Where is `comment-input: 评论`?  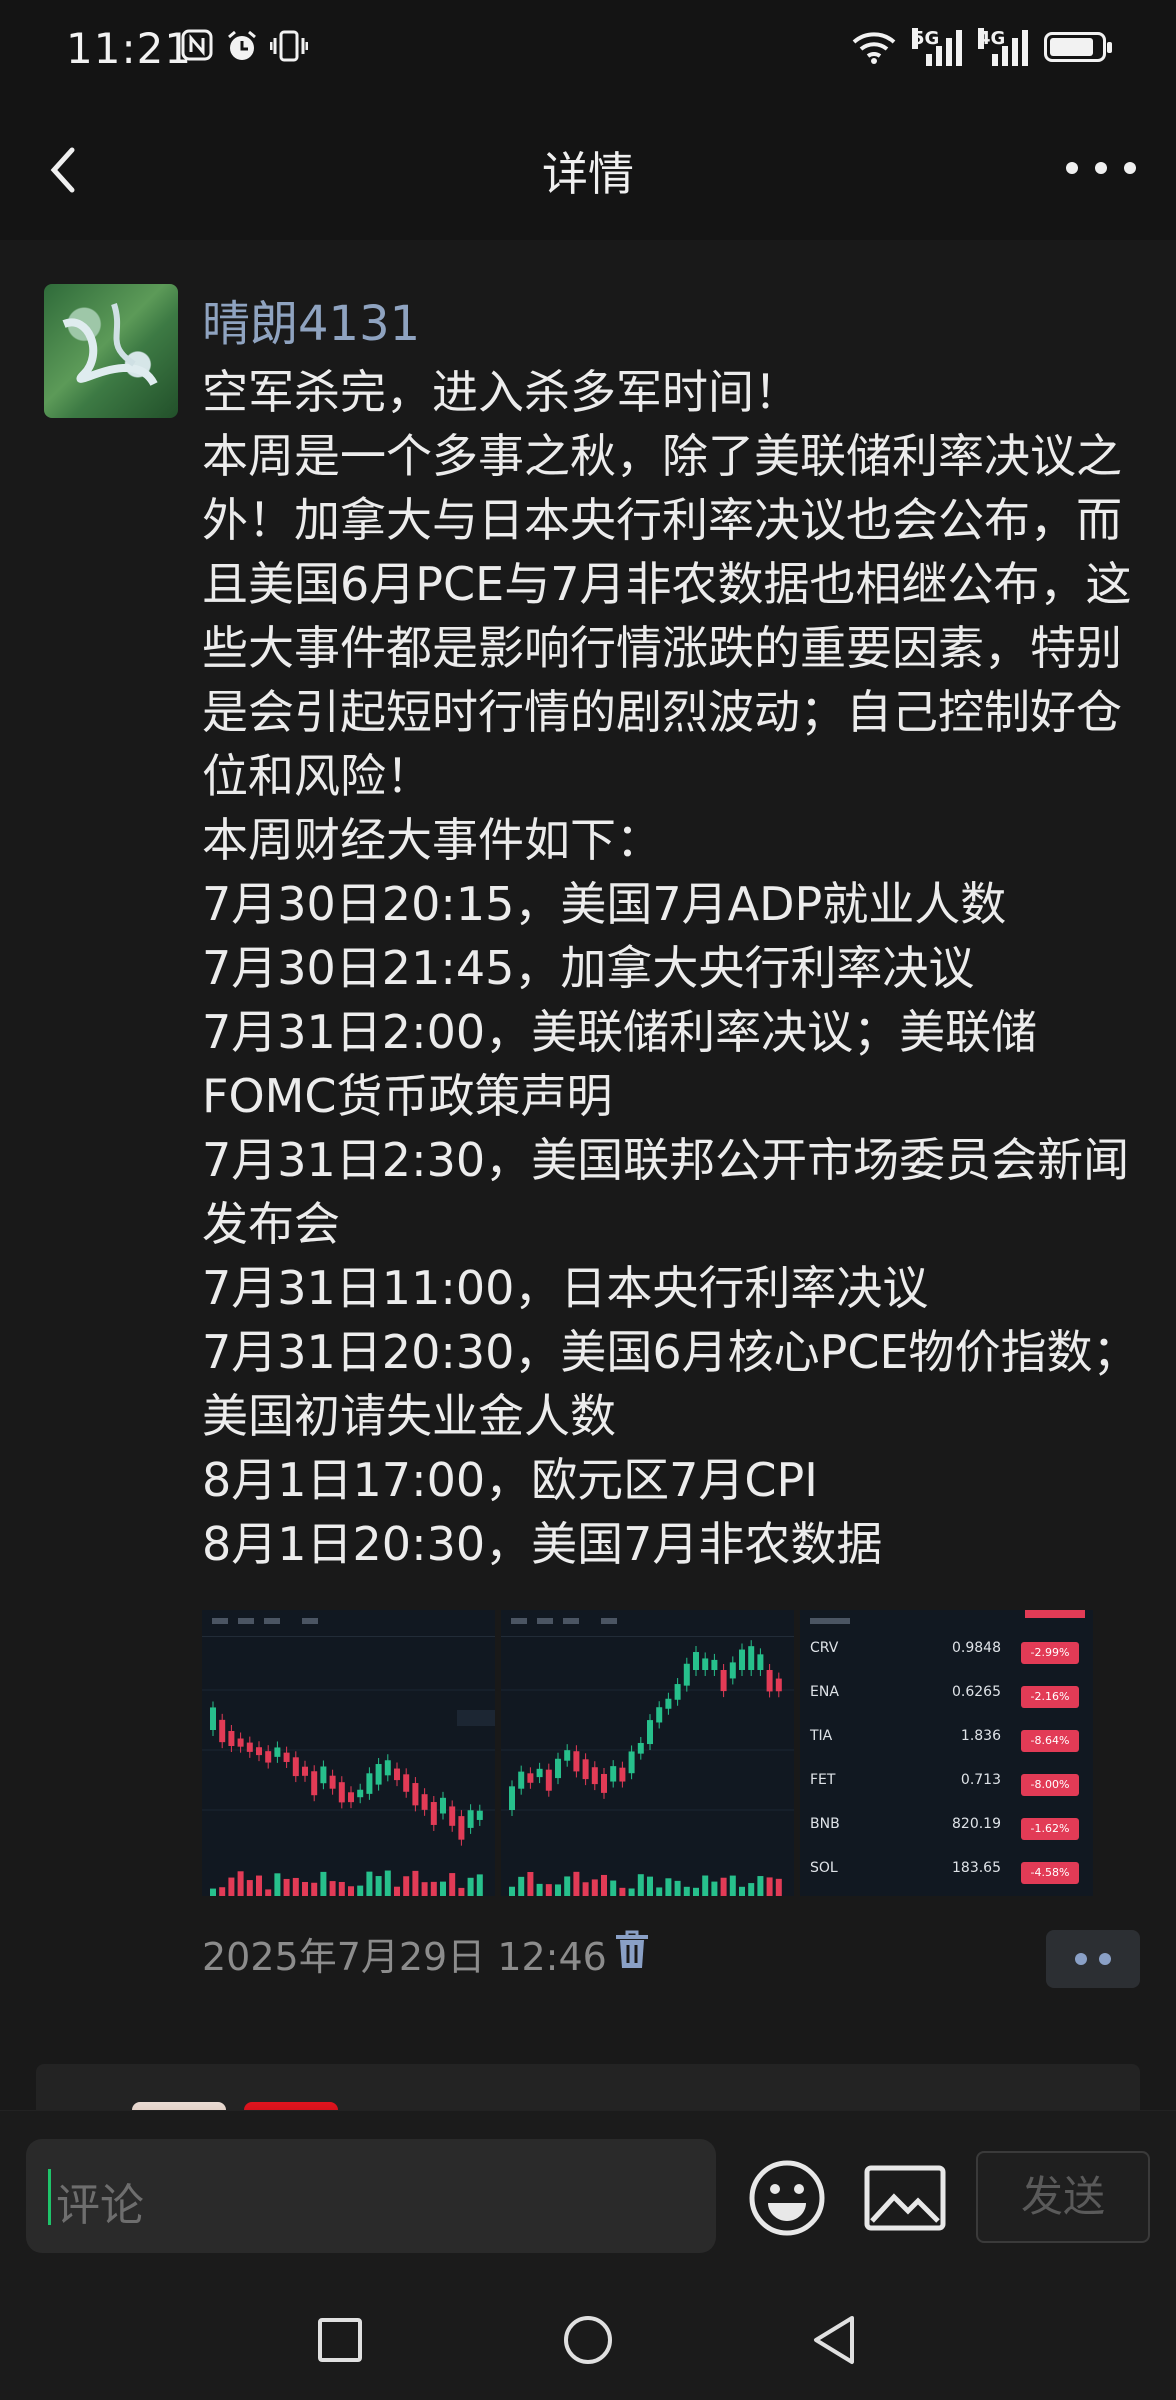
comment-input: 评论 is located at coordinates (371, 2196).